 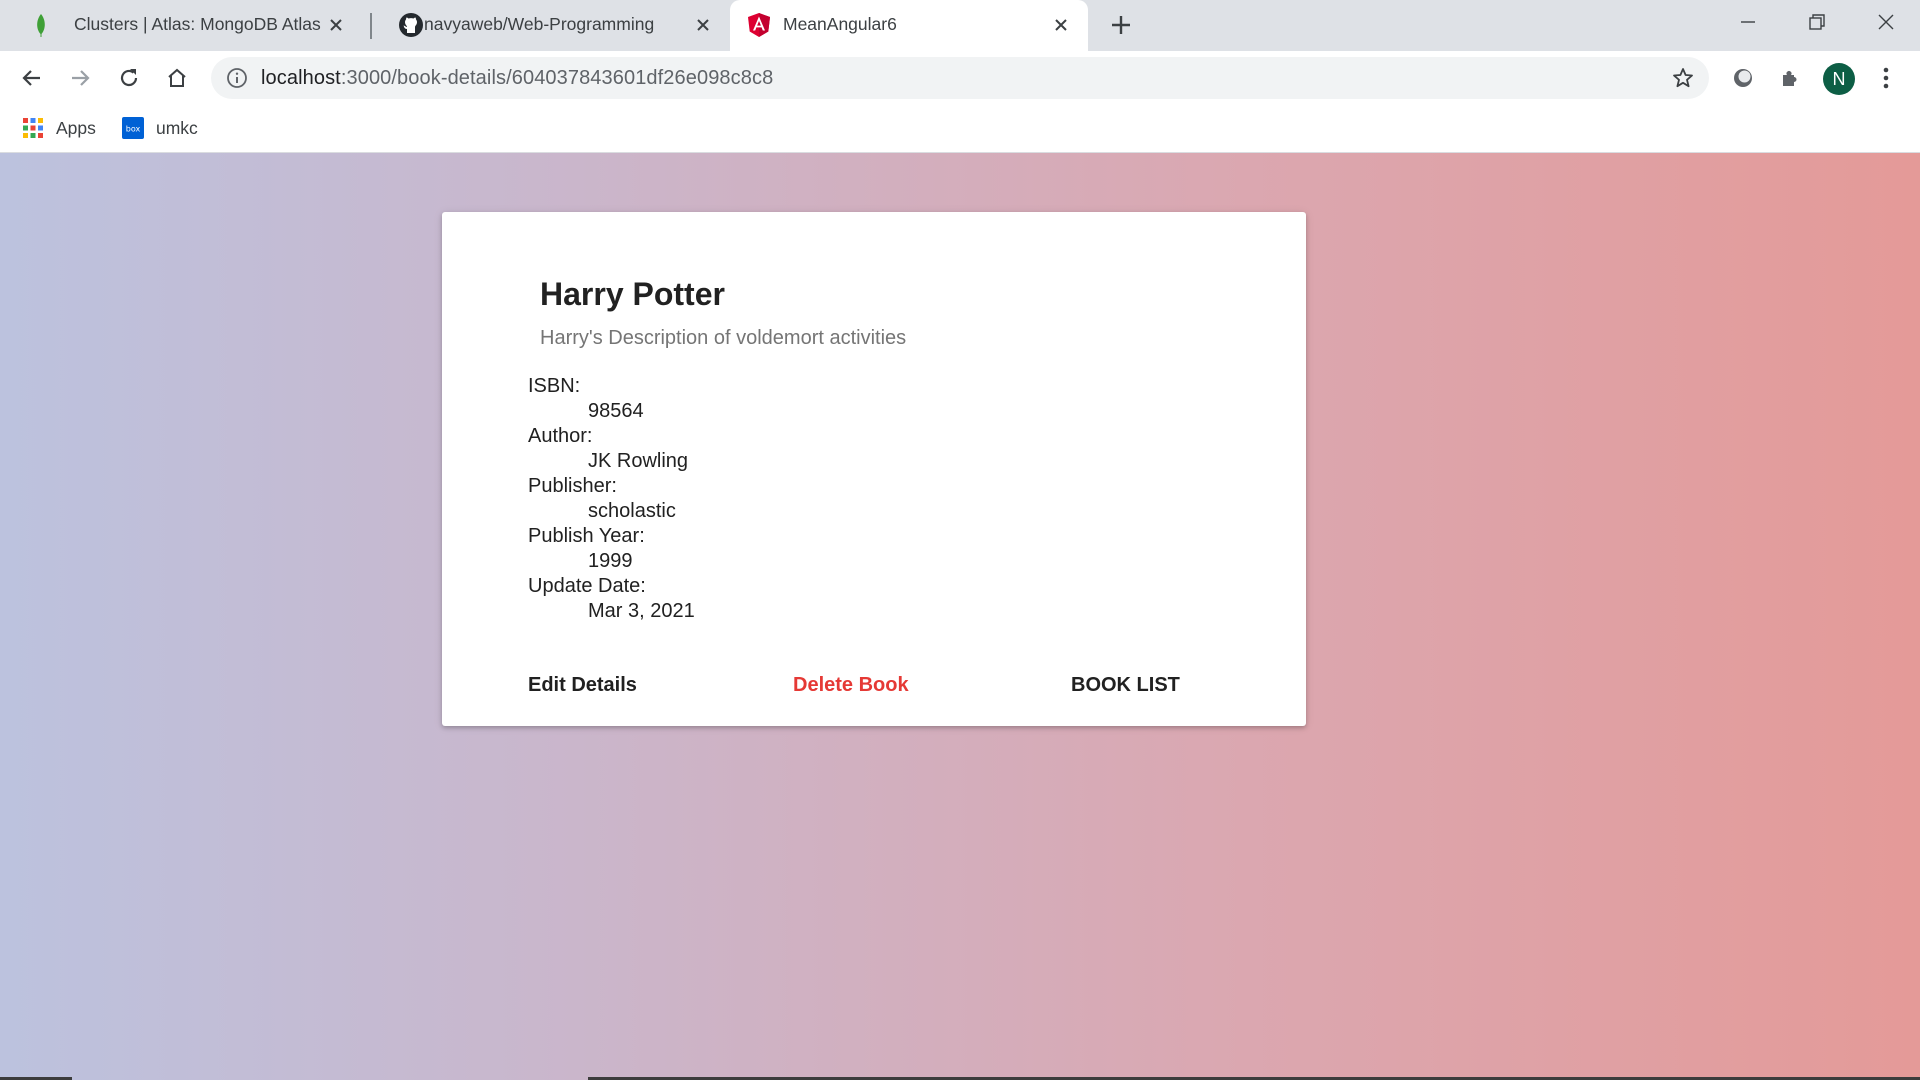 I want to click on publisher-value: scholastic, so click(x=632, y=511).